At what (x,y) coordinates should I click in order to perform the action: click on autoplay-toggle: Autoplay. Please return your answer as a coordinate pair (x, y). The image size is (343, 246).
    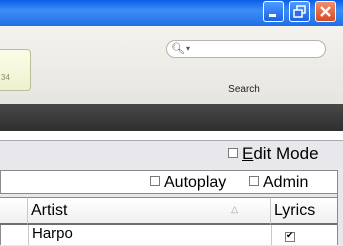
    Looking at the image, I should click on (188, 183).